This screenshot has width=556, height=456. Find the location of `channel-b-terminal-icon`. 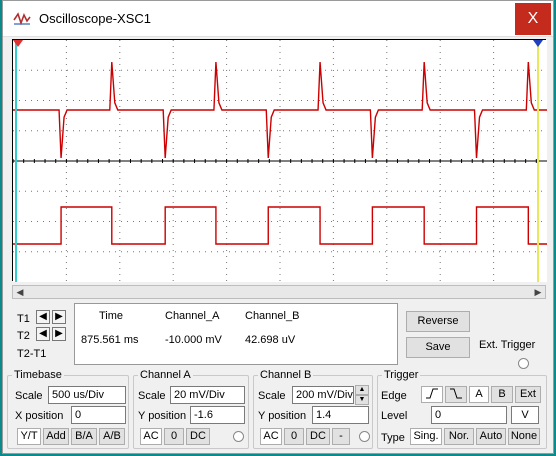

channel-b-terminal-icon is located at coordinates (364, 436).